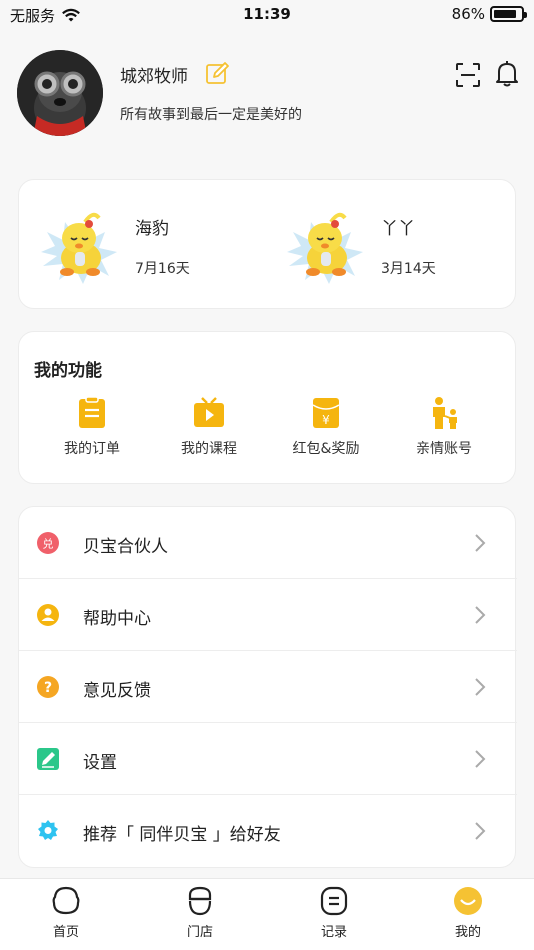 Image resolution: width=534 pixels, height=950 pixels. I want to click on course-icon, so click(209, 412).